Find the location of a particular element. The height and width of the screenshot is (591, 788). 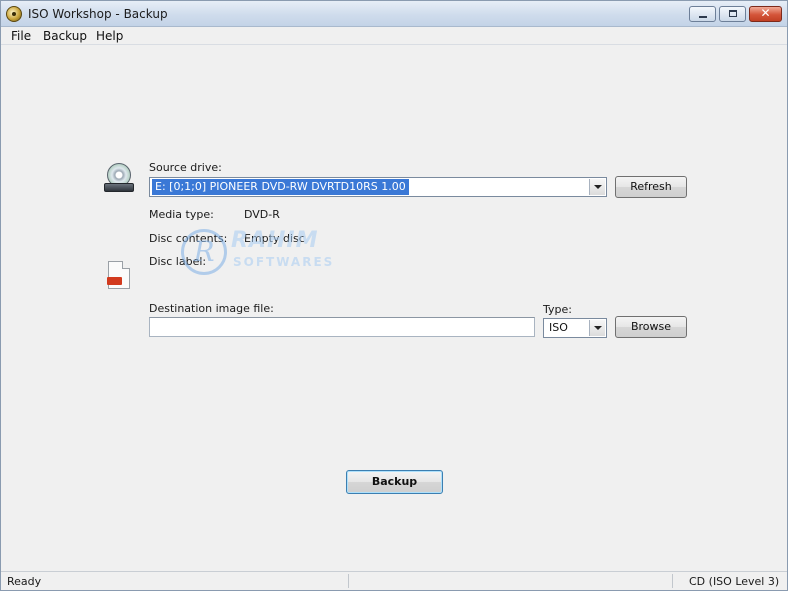

drive-tray-icon is located at coordinates (119, 187).